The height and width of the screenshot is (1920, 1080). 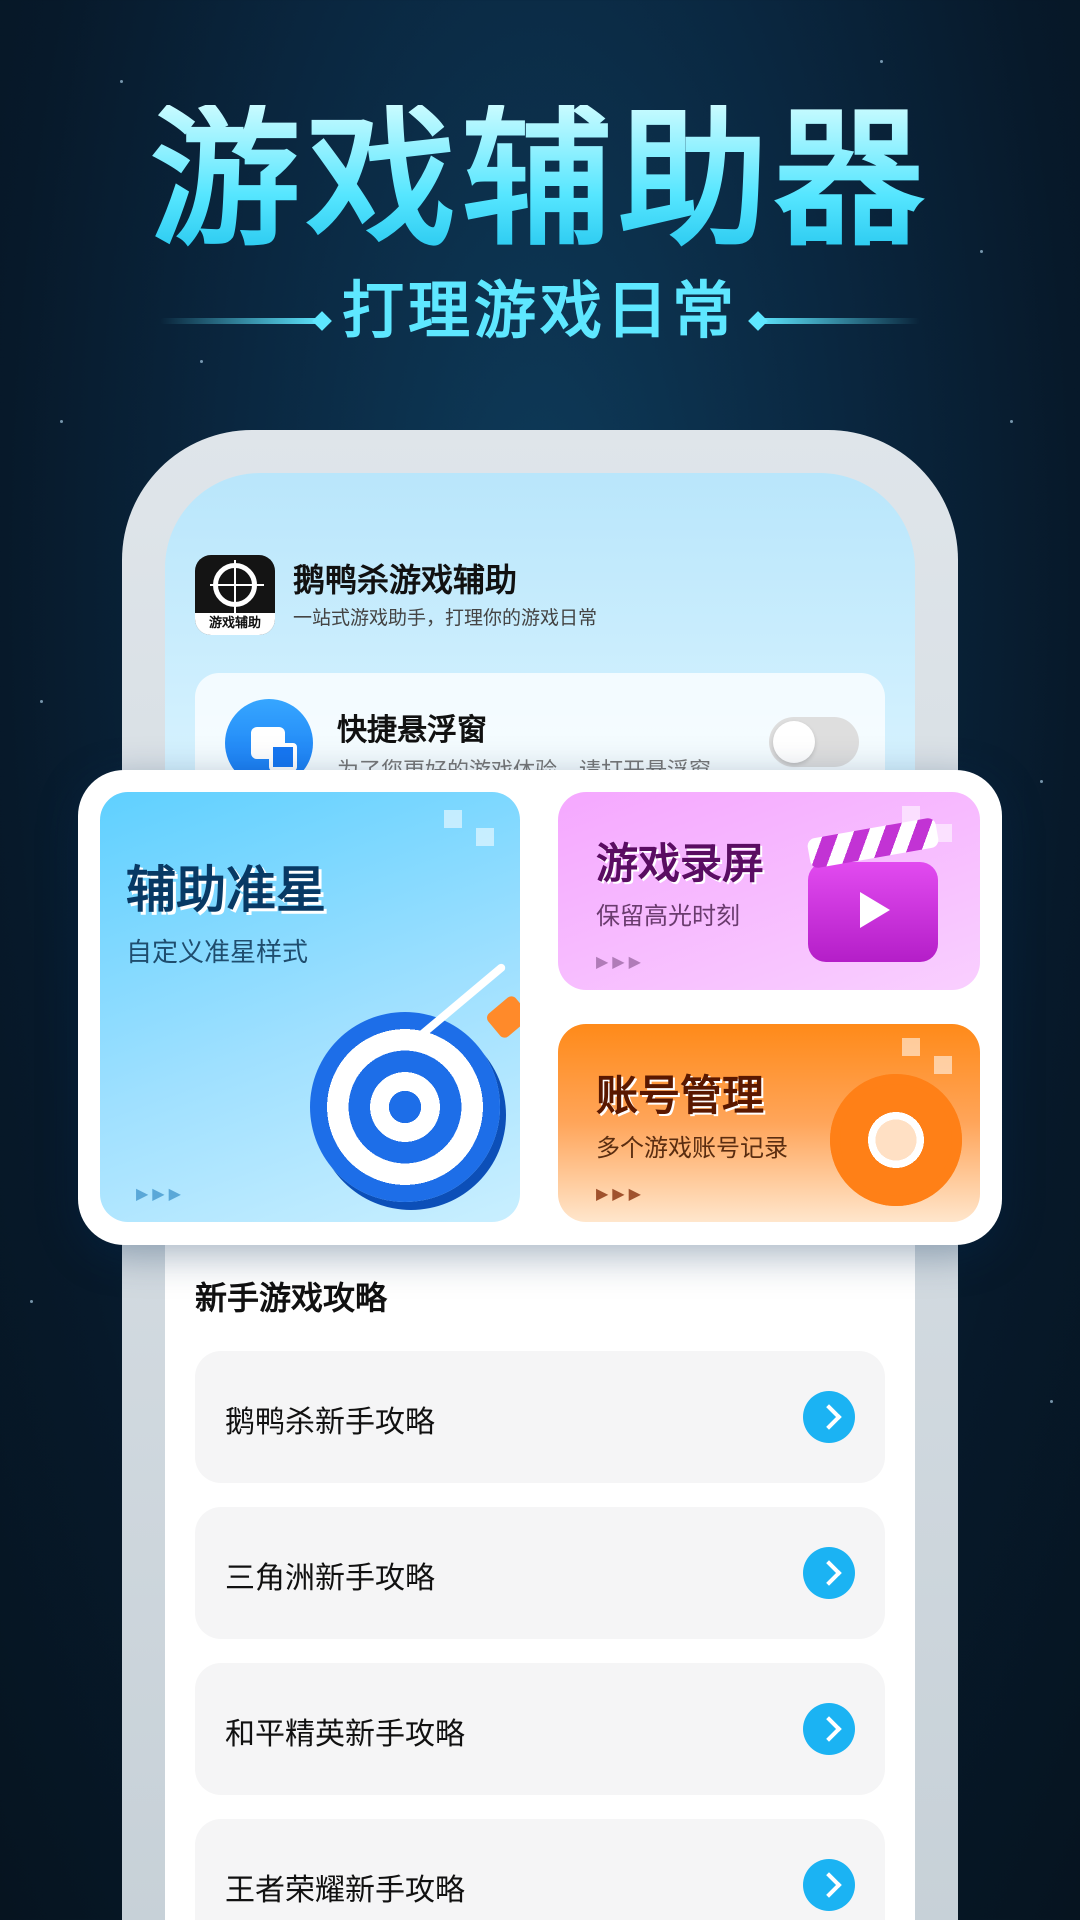 I want to click on floating-window-title: 快捷悬浮窗, so click(x=412, y=730).